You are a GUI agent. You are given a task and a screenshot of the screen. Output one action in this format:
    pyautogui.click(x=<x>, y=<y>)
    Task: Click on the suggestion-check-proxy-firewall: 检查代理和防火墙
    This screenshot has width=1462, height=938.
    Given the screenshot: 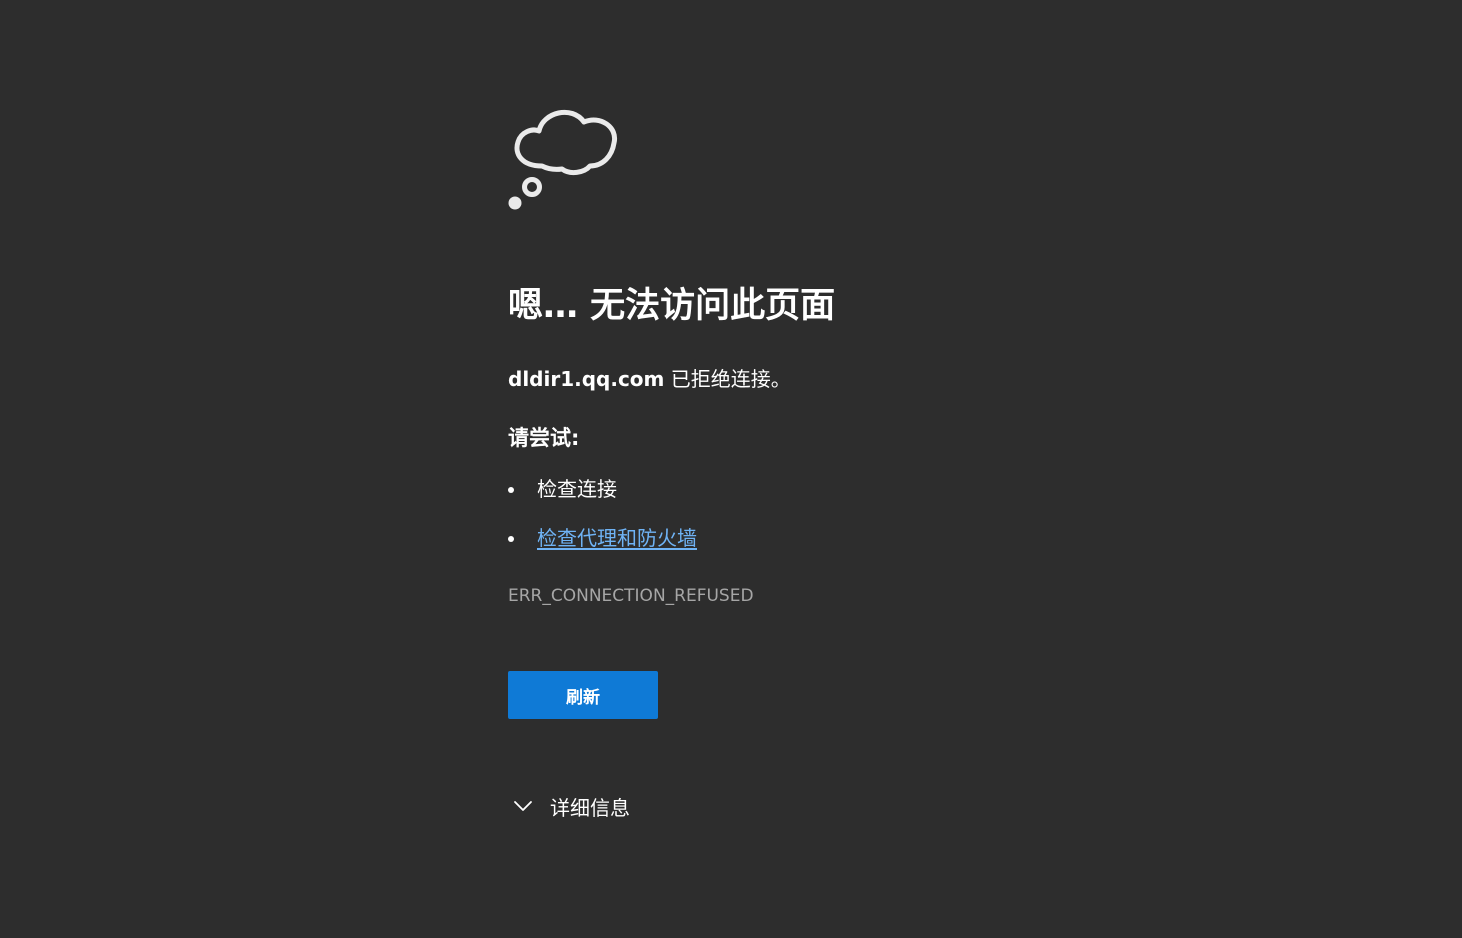 What is the action you would take?
    pyautogui.click(x=602, y=547)
    